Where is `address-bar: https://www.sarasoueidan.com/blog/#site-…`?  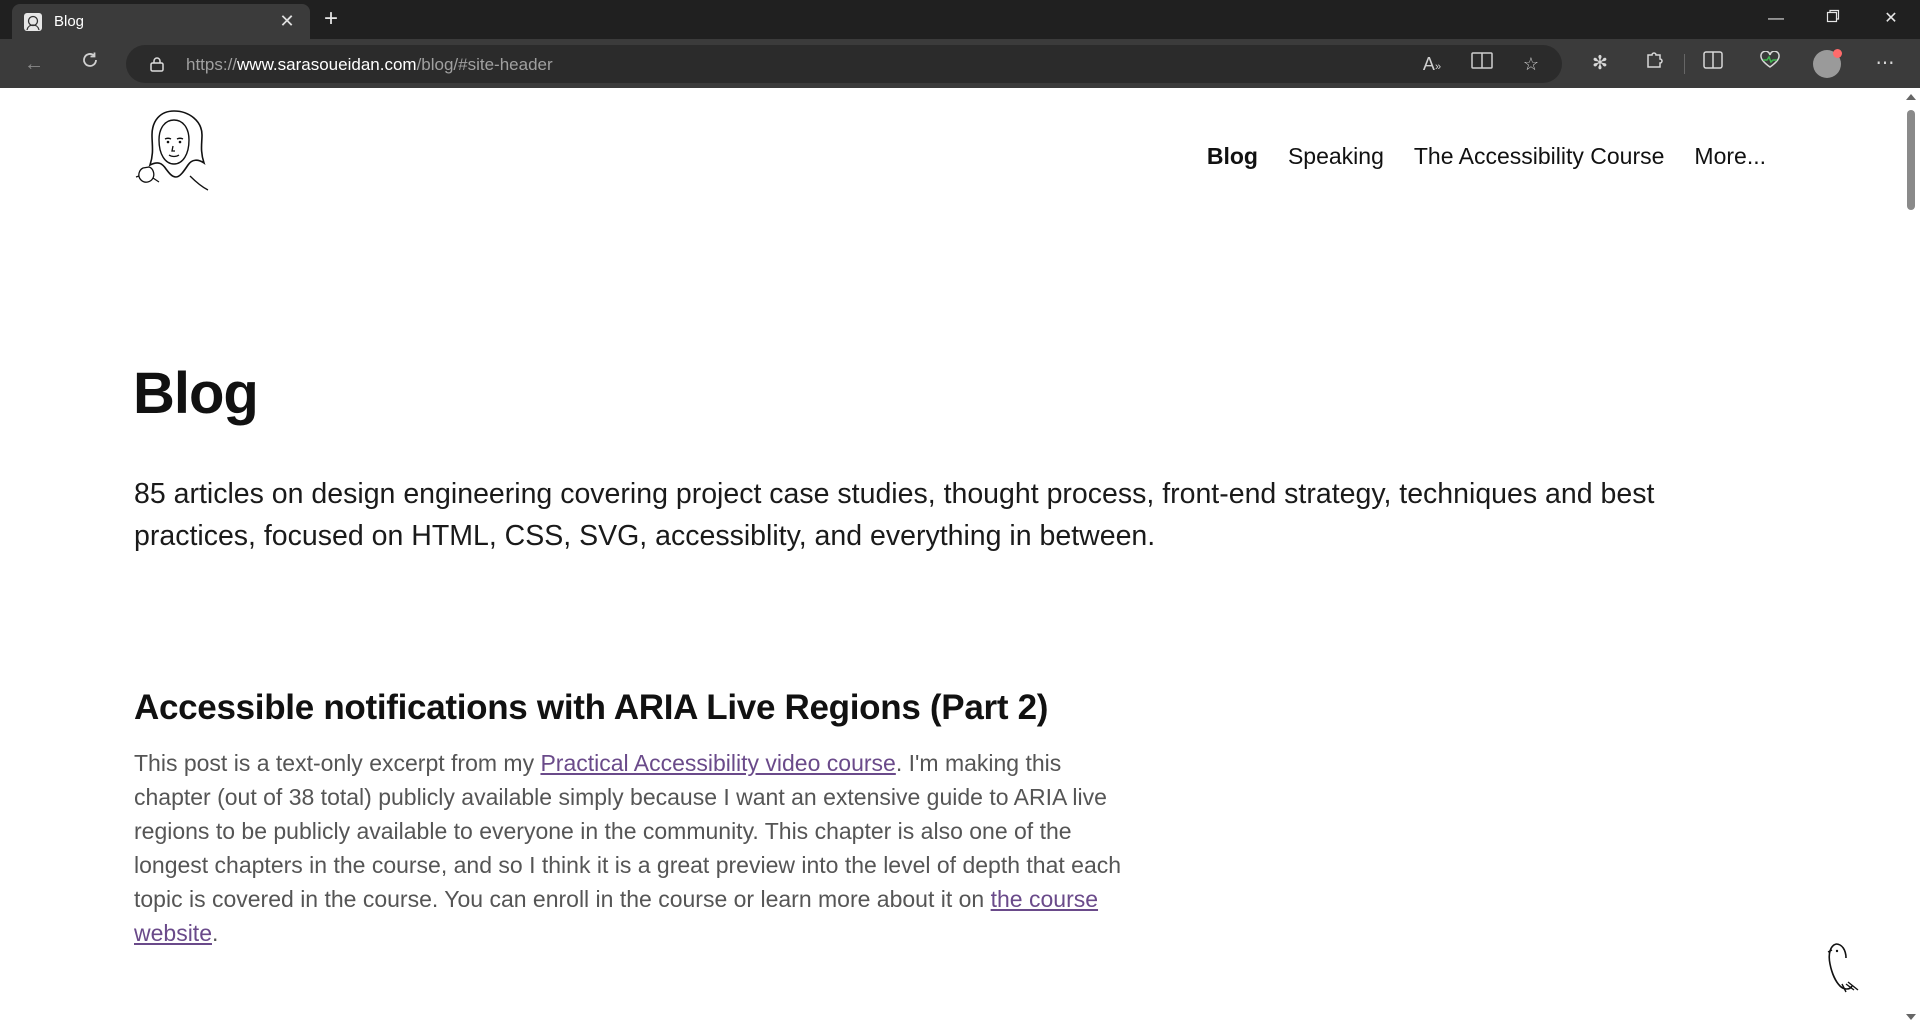 address-bar: https://www.sarasoueidan.com/blog/#site-… is located at coordinates (844, 64).